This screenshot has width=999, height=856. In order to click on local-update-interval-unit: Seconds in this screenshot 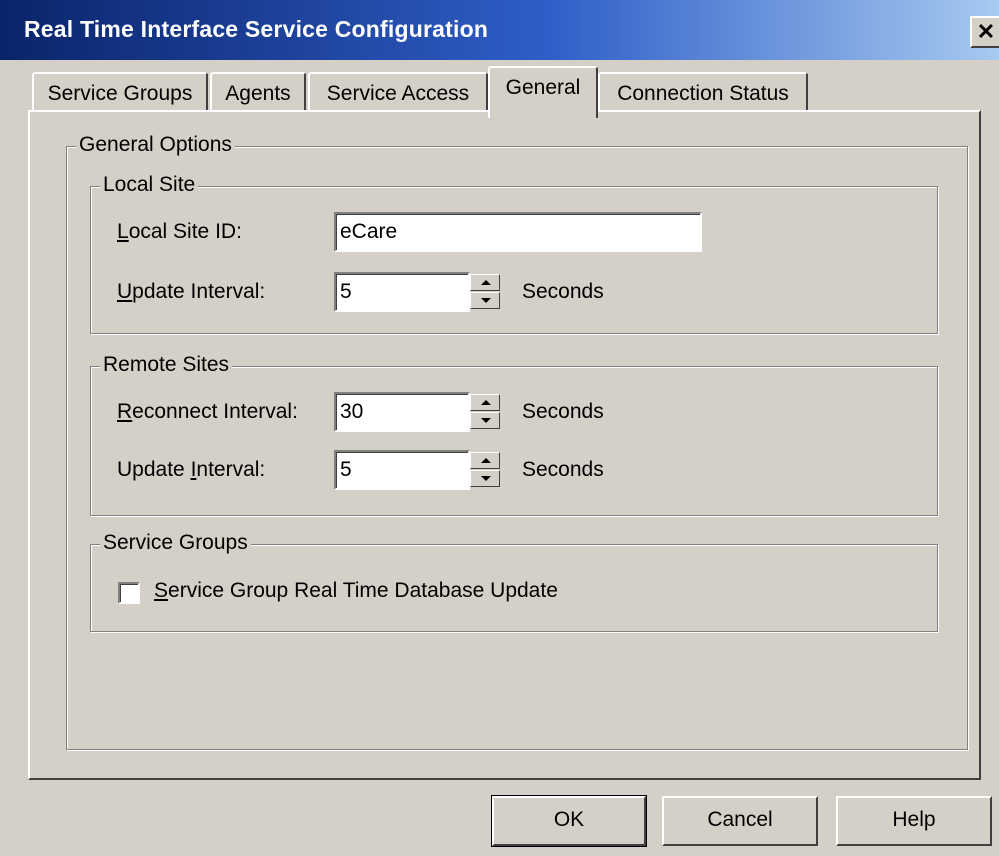, I will do `click(563, 291)`.